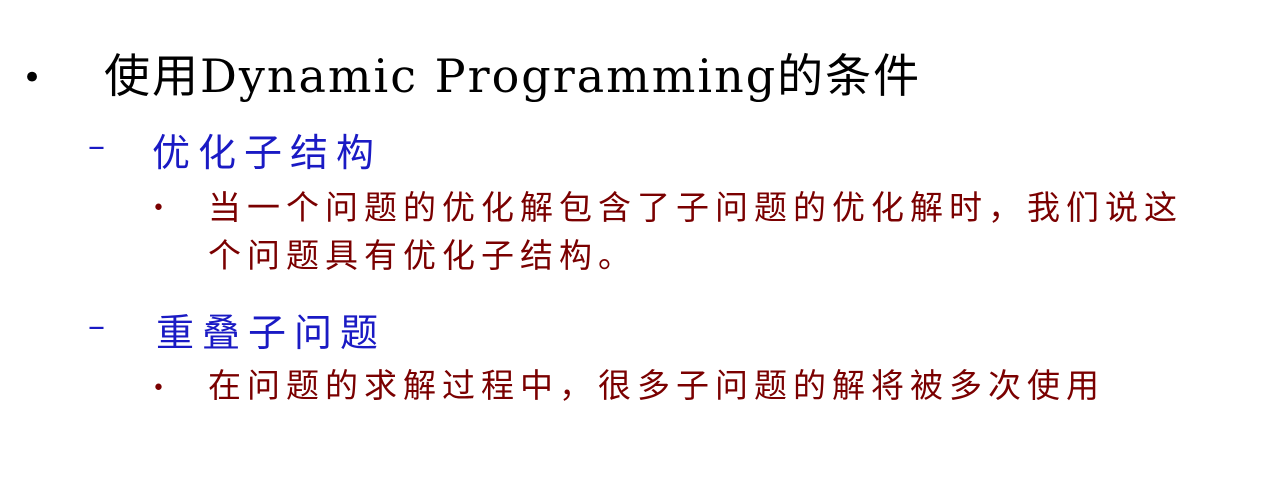 The image size is (1288, 486). Describe the element at coordinates (656, 385) in the screenshot. I see `detail-overlapping-subproblems: 在问题的求解过程中，很多子问题的解将被多次使用` at that location.